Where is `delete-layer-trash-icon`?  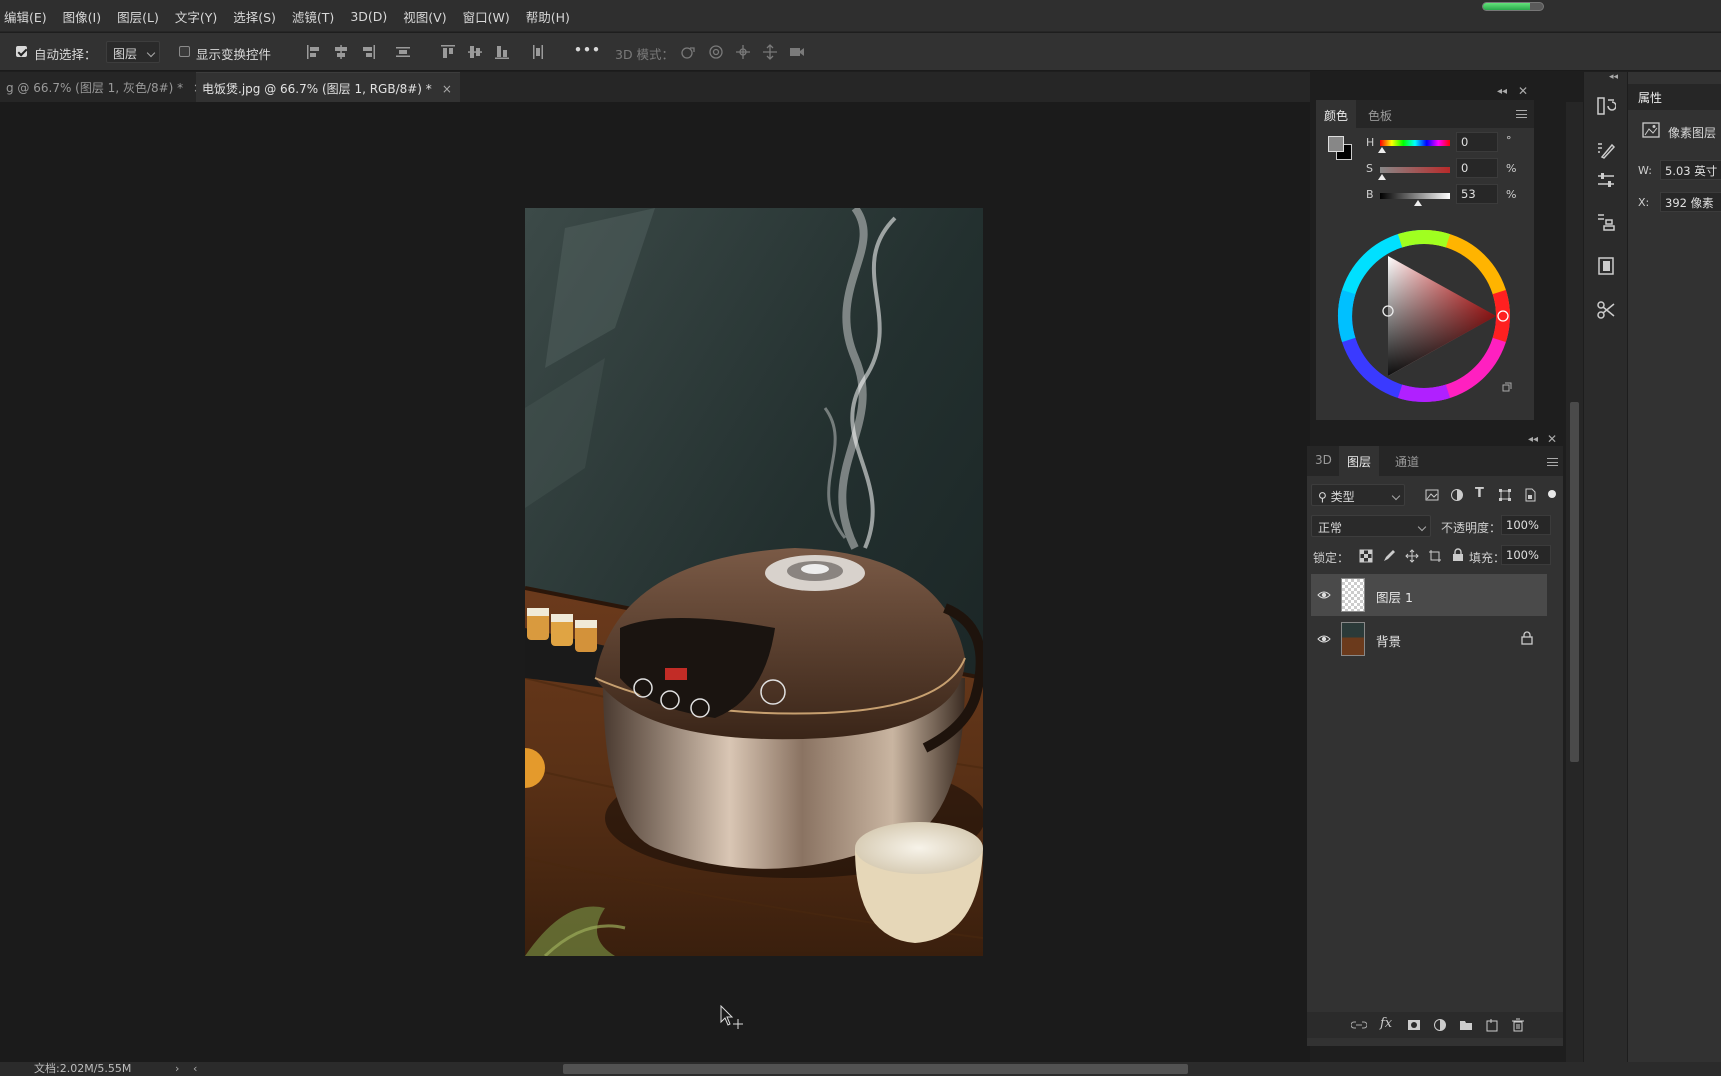
delete-layer-trash-icon is located at coordinates (1518, 1025).